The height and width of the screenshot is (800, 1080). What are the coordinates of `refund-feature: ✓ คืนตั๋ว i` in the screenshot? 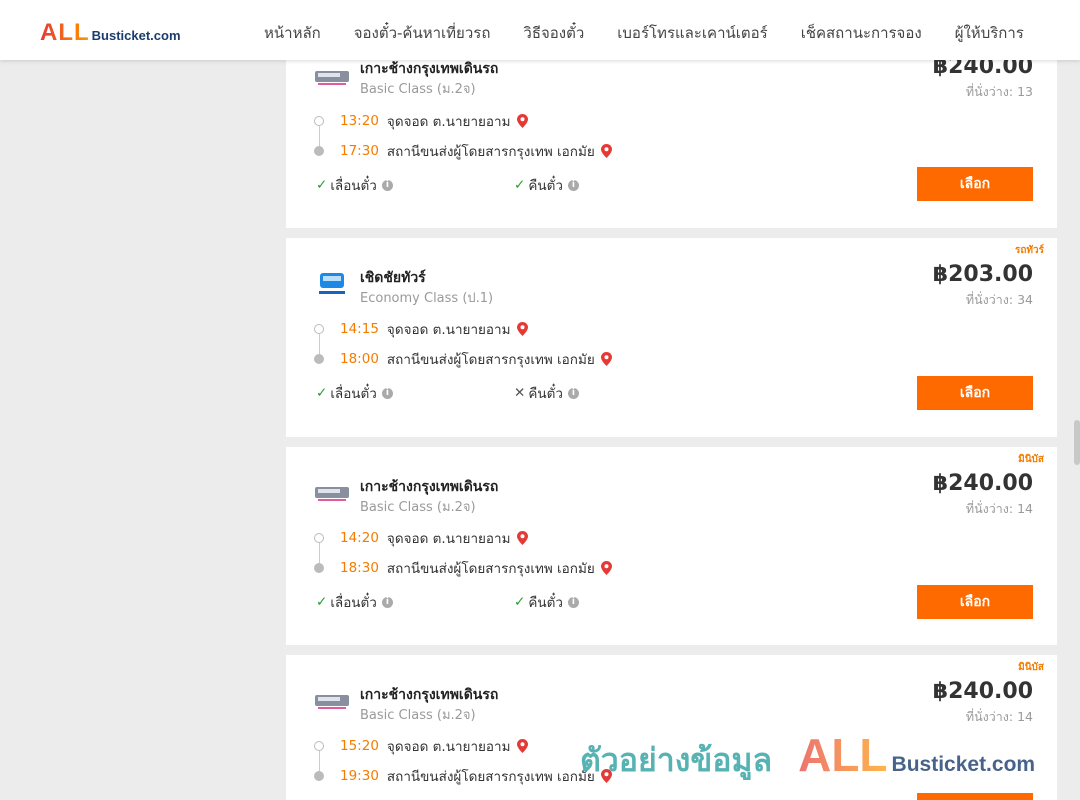 It's located at (546, 602).